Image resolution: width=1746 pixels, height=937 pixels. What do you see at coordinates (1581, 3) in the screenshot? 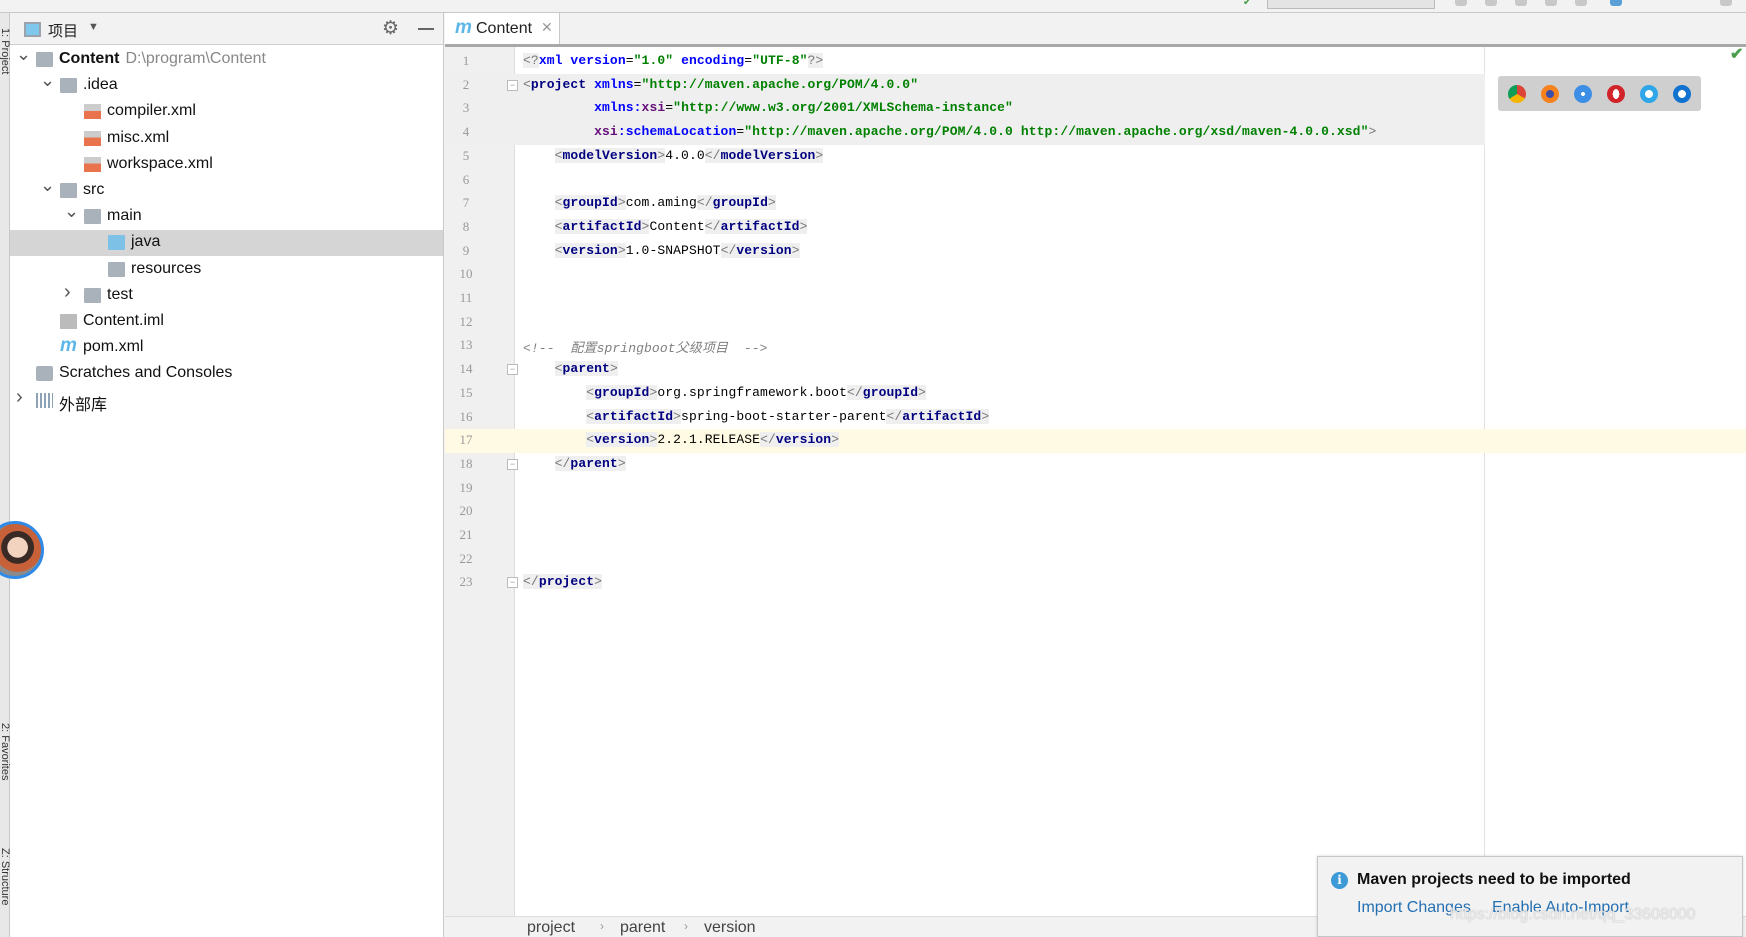
I see `stop-icon` at bounding box center [1581, 3].